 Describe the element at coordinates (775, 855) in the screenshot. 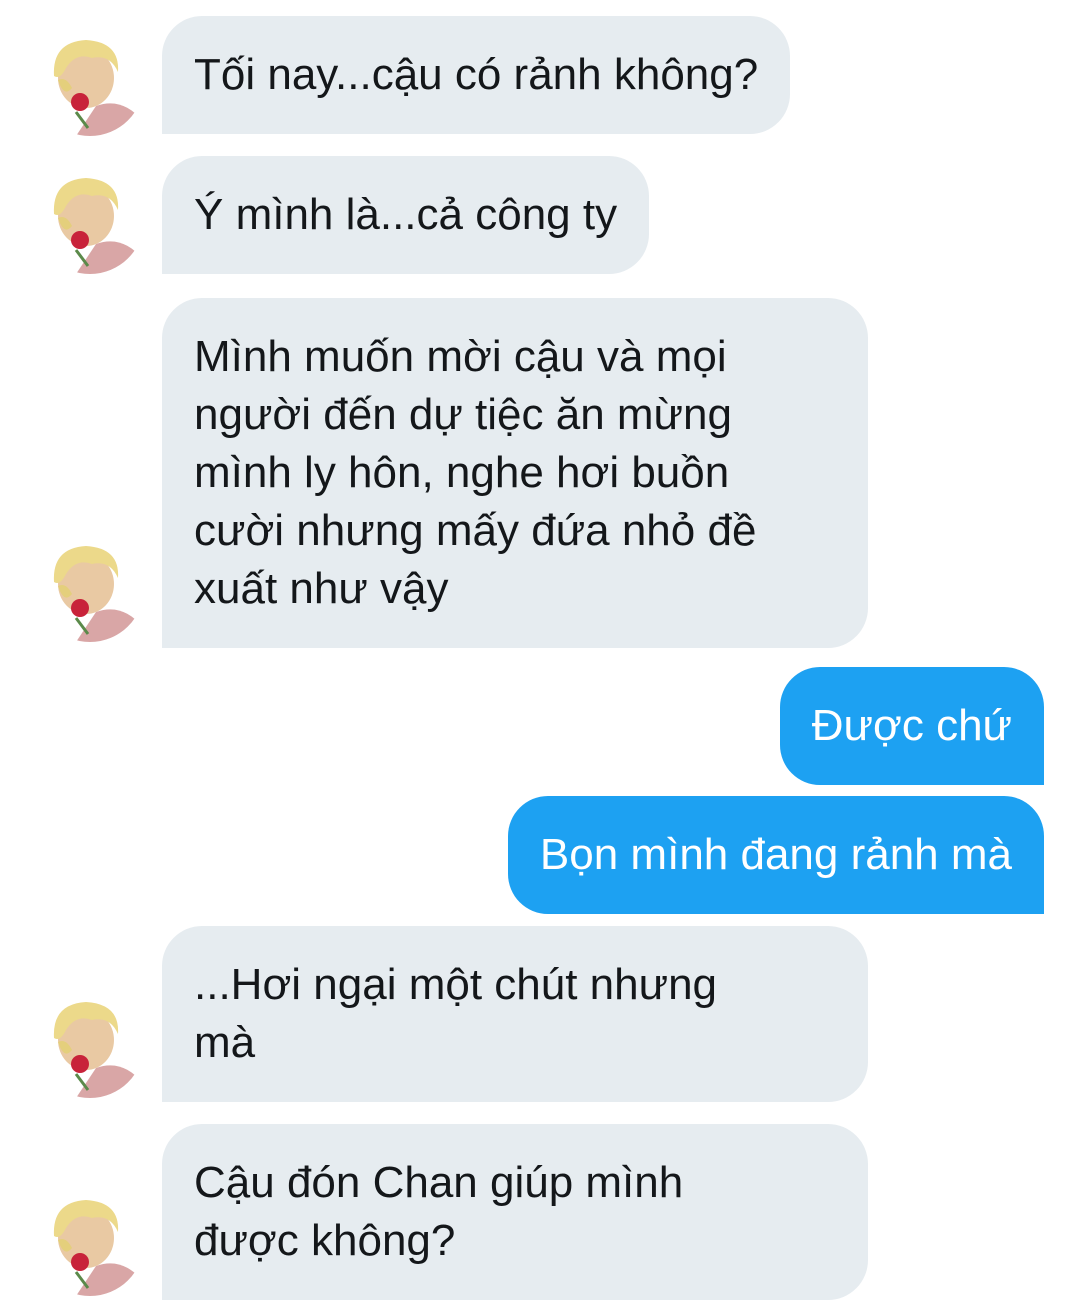

I see `outgoing-message: Bọn mình đang rảnh mà` at that location.